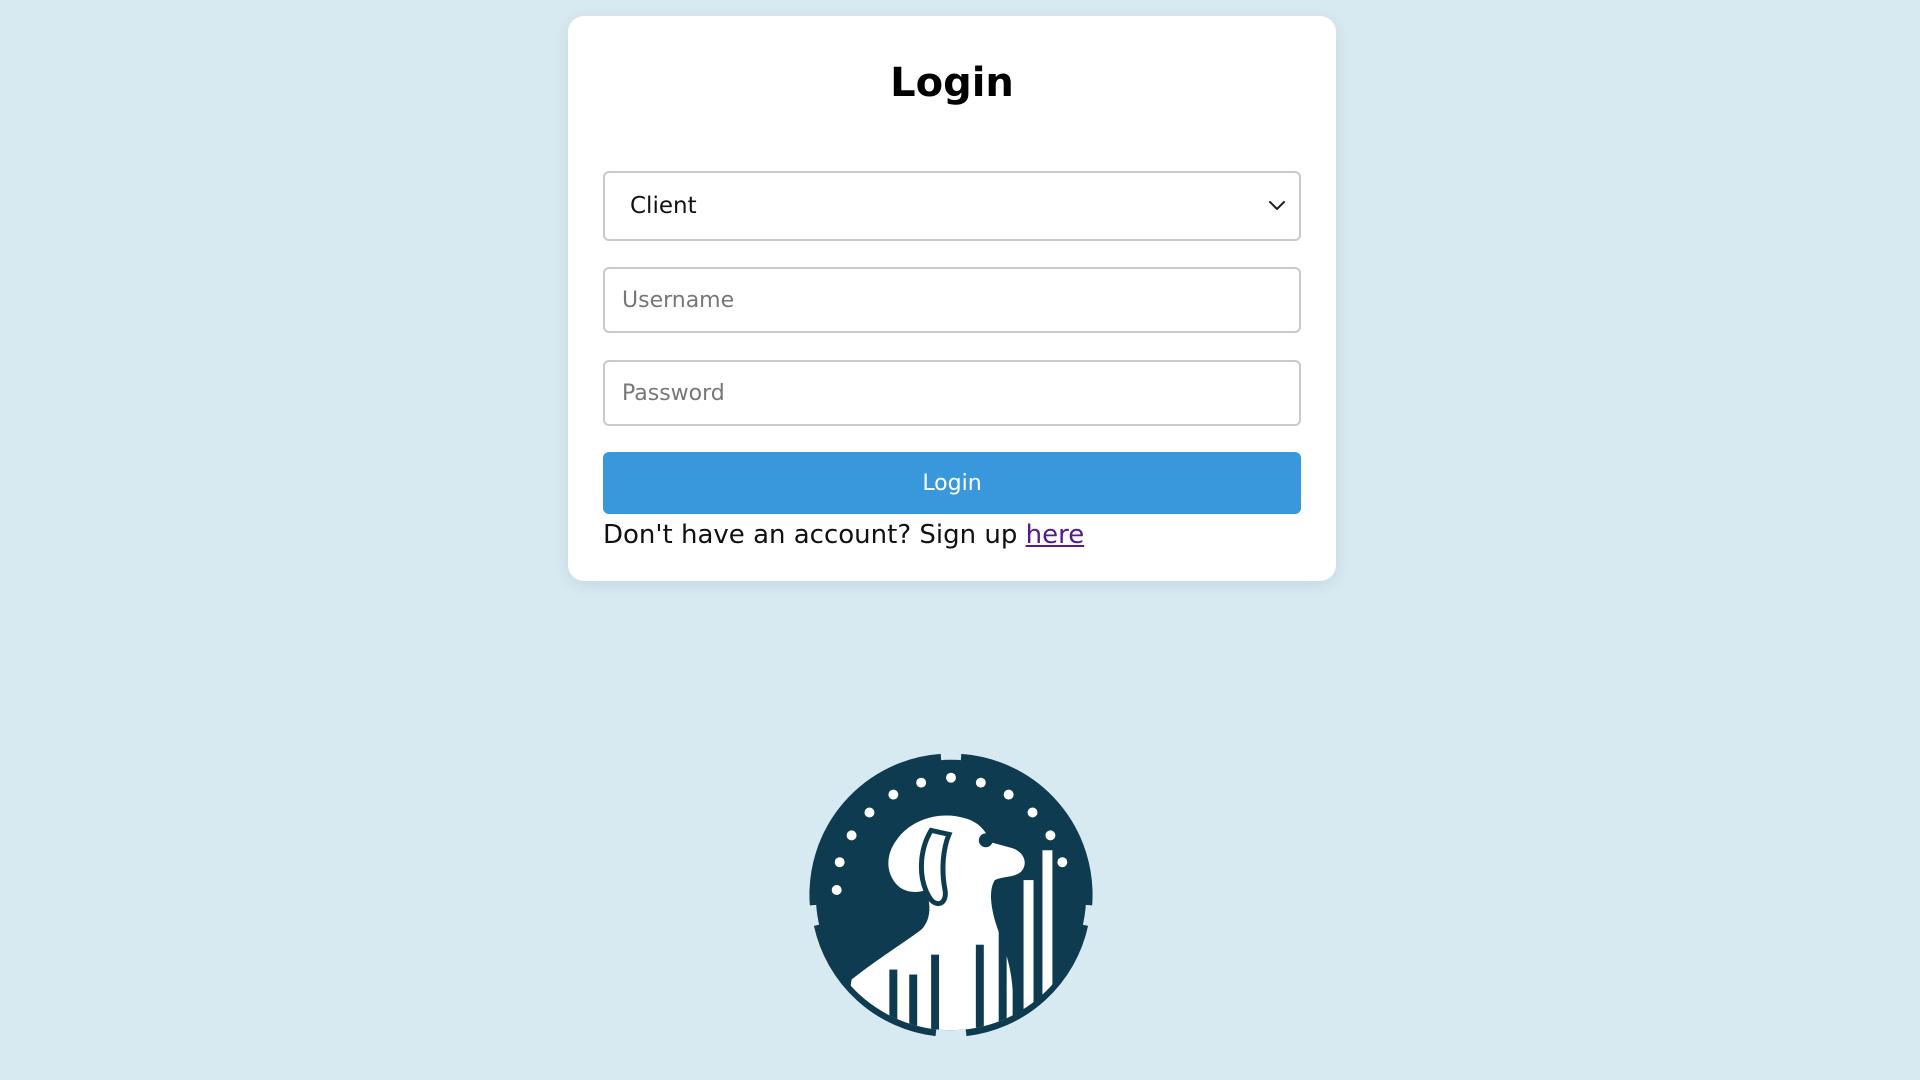 The image size is (1920, 1080). What do you see at coordinates (952, 206) in the screenshot?
I see `role-select: Client` at bounding box center [952, 206].